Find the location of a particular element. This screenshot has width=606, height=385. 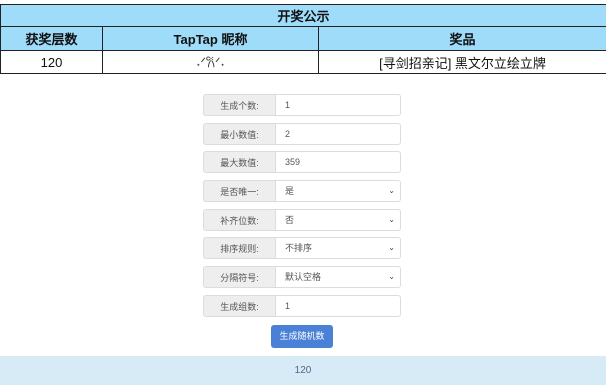

padding-select-value: 否 is located at coordinates (290, 219).